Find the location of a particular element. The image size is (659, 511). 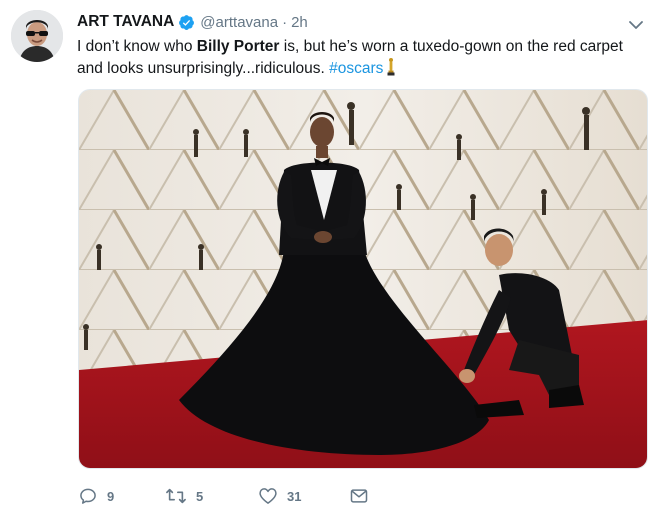

reply-button: 9 is located at coordinates (96, 496).